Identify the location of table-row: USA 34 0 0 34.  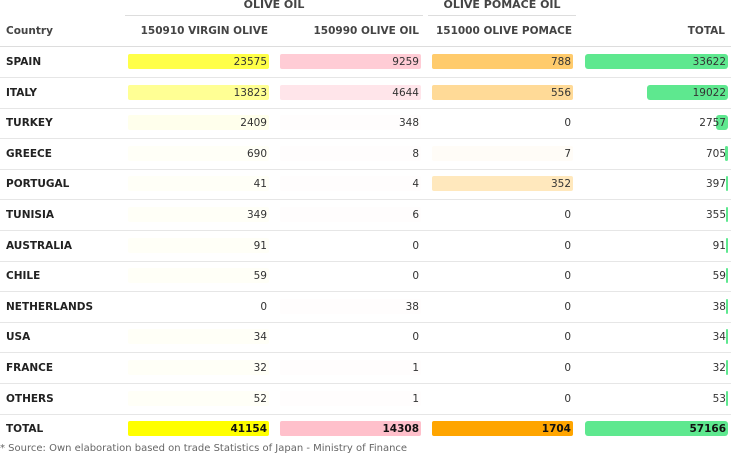
(365, 338).